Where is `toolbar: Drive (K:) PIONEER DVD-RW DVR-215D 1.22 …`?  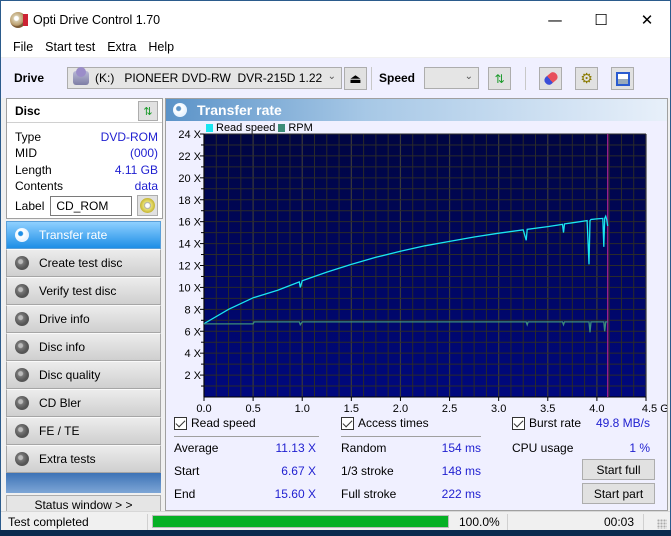
toolbar: Drive (K:) PIONEER DVD-RW DVR-215D 1.22 … is located at coordinates (335, 78).